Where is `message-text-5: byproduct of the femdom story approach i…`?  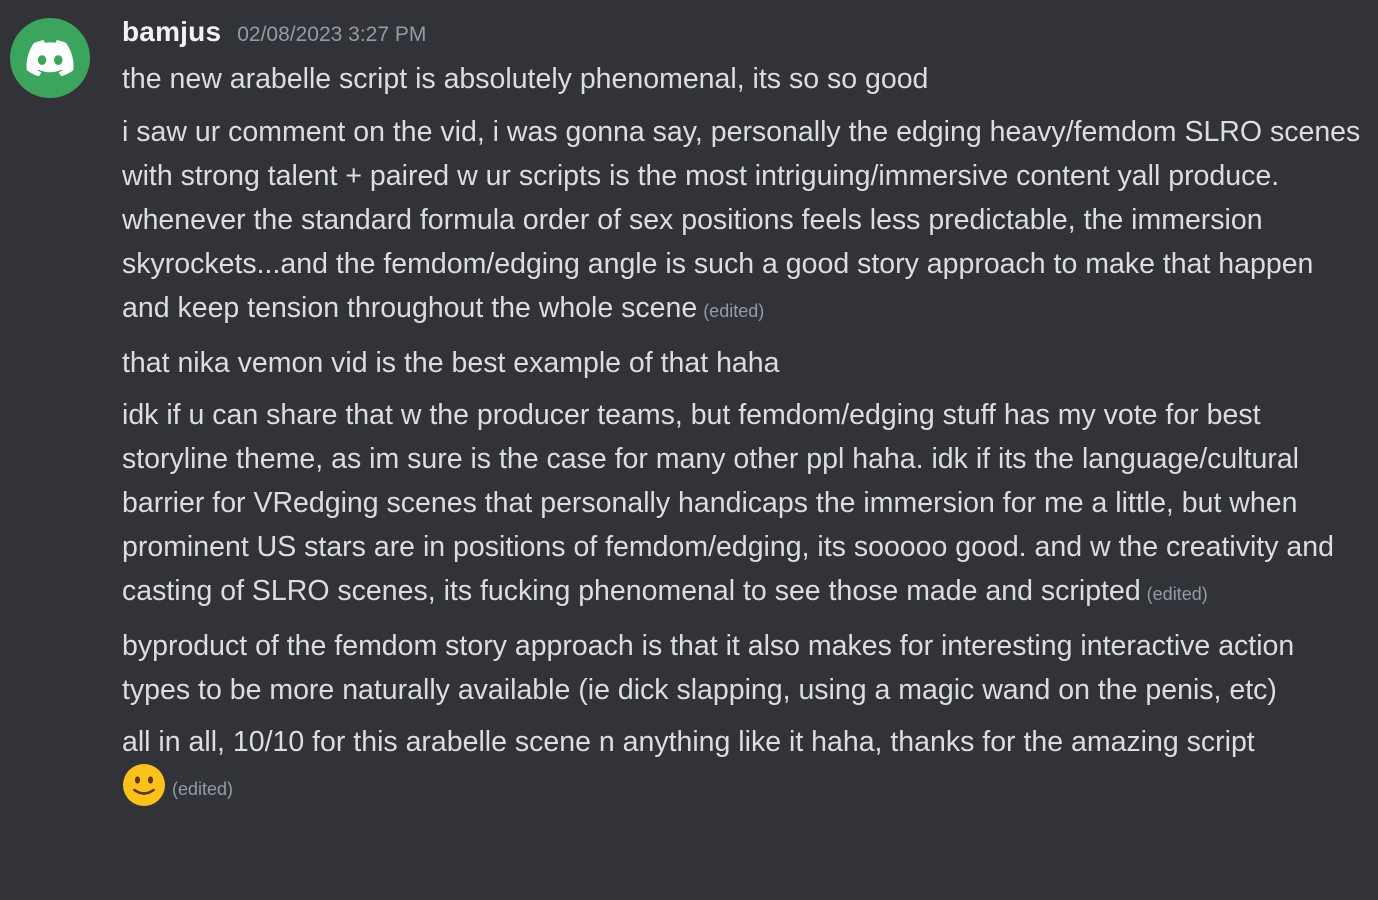 message-text-5: byproduct of the femdom story approach i… is located at coordinates (742, 668).